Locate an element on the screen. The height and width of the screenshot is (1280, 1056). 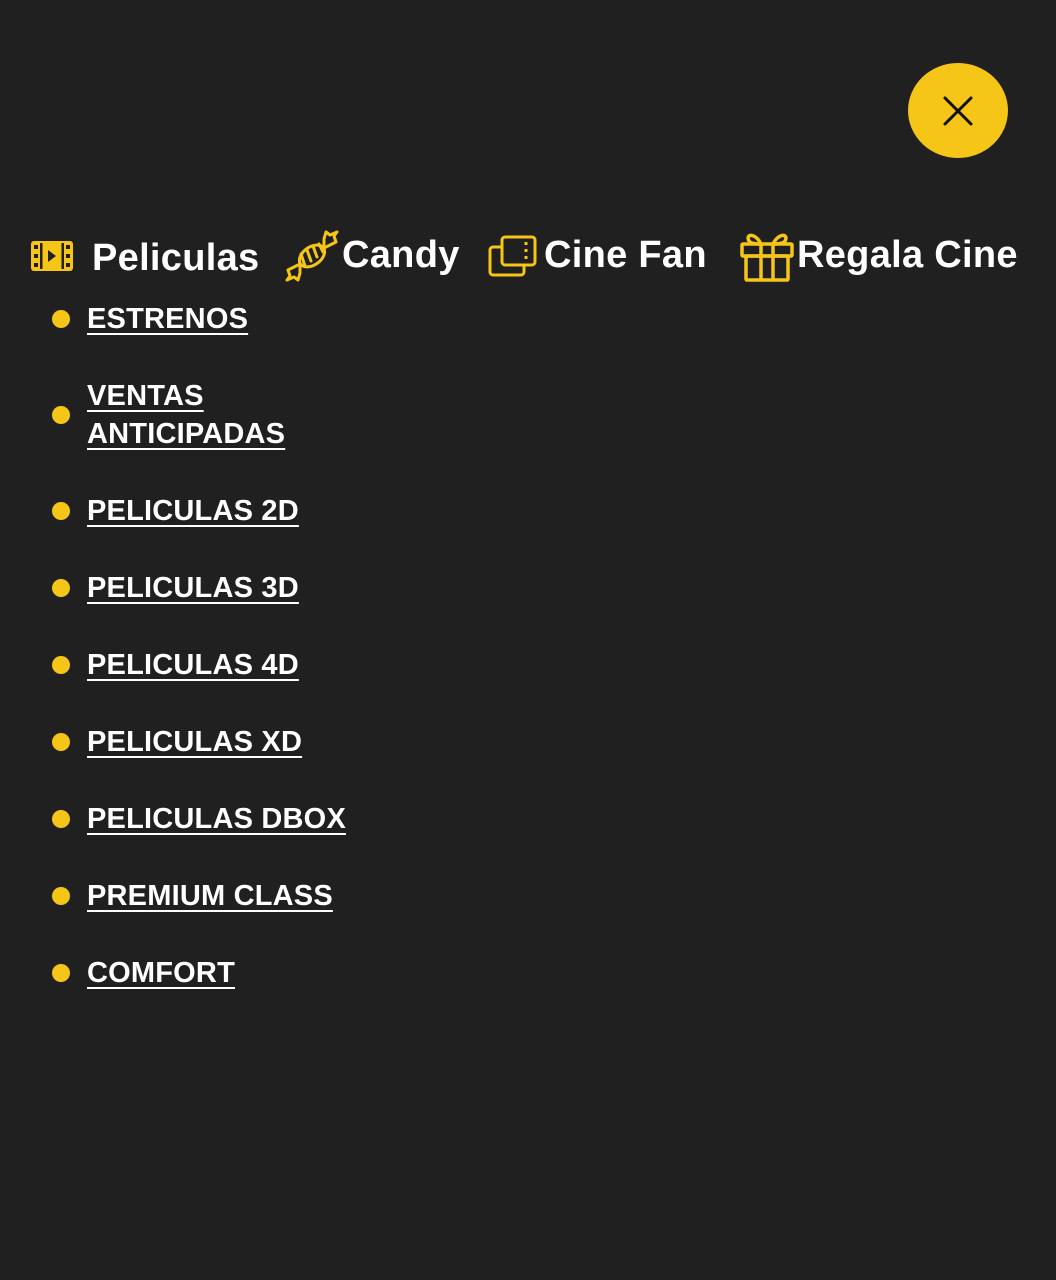
tab-peliculas: Peliculas is located at coordinates (144, 256).